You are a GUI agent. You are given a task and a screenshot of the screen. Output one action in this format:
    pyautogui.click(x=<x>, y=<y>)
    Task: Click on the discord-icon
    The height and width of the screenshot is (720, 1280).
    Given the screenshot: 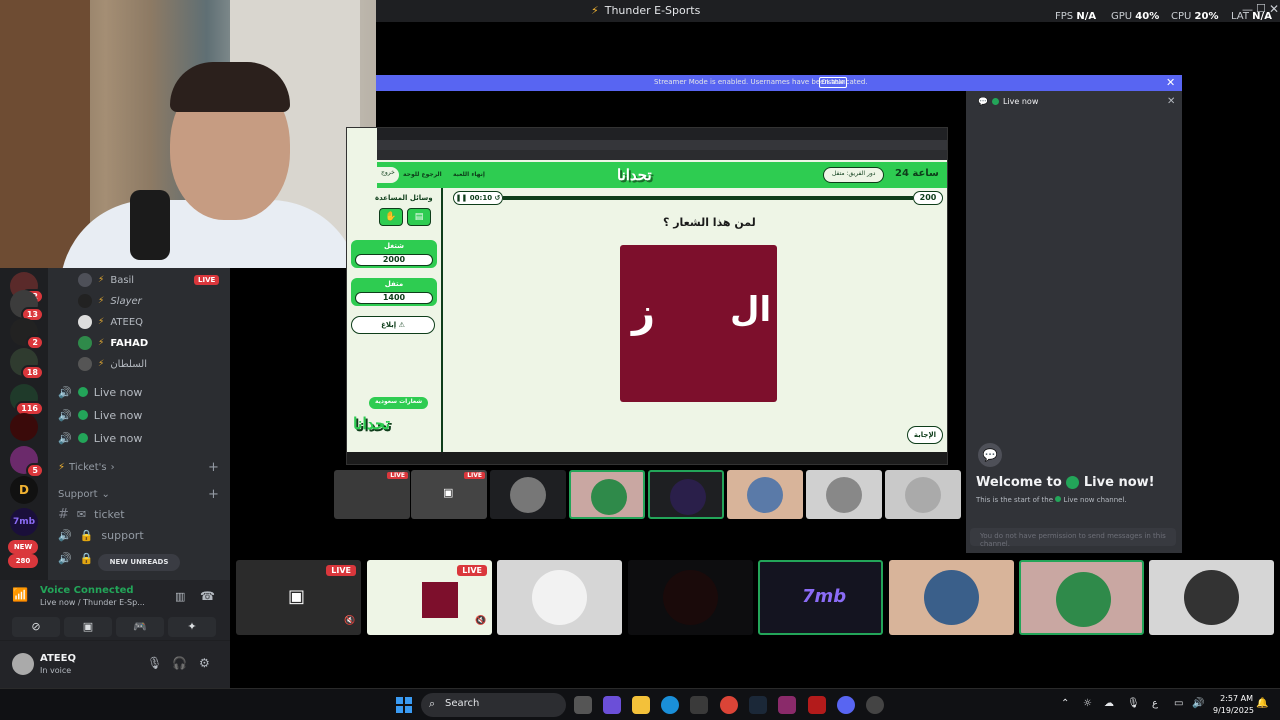 What is the action you would take?
    pyautogui.click(x=846, y=705)
    